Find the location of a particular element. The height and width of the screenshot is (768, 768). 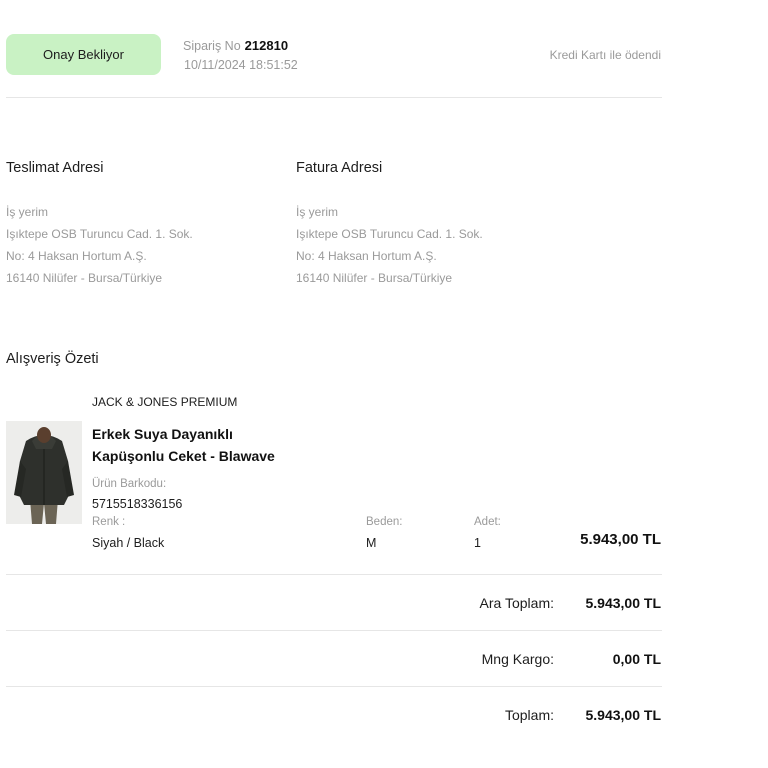

color-value: Siyah / Black is located at coordinates (128, 543).